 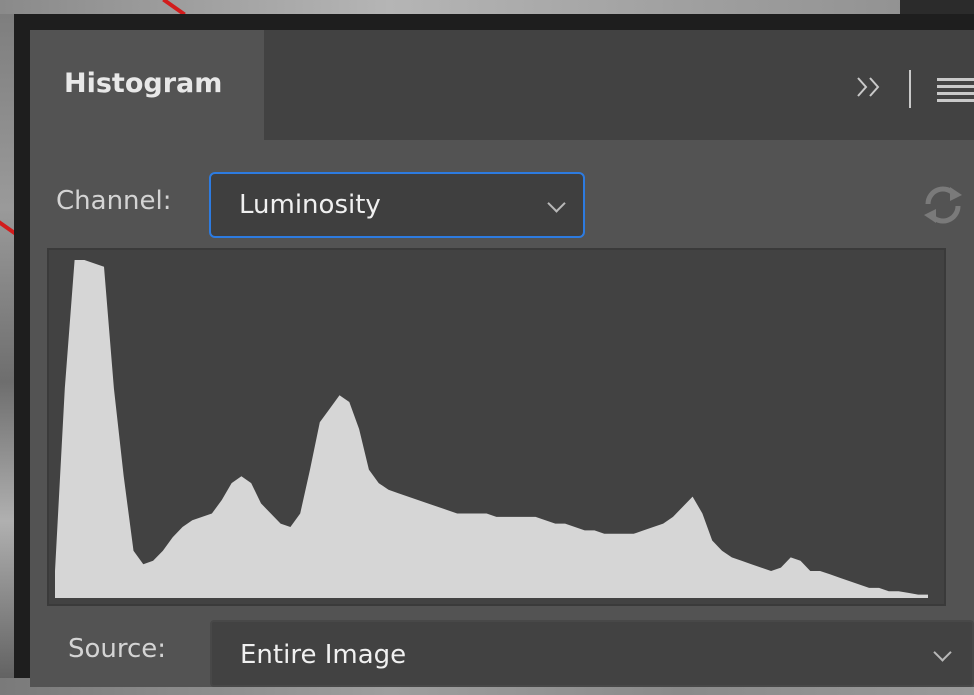 I want to click on source-value: Entire Image, so click(x=323, y=655).